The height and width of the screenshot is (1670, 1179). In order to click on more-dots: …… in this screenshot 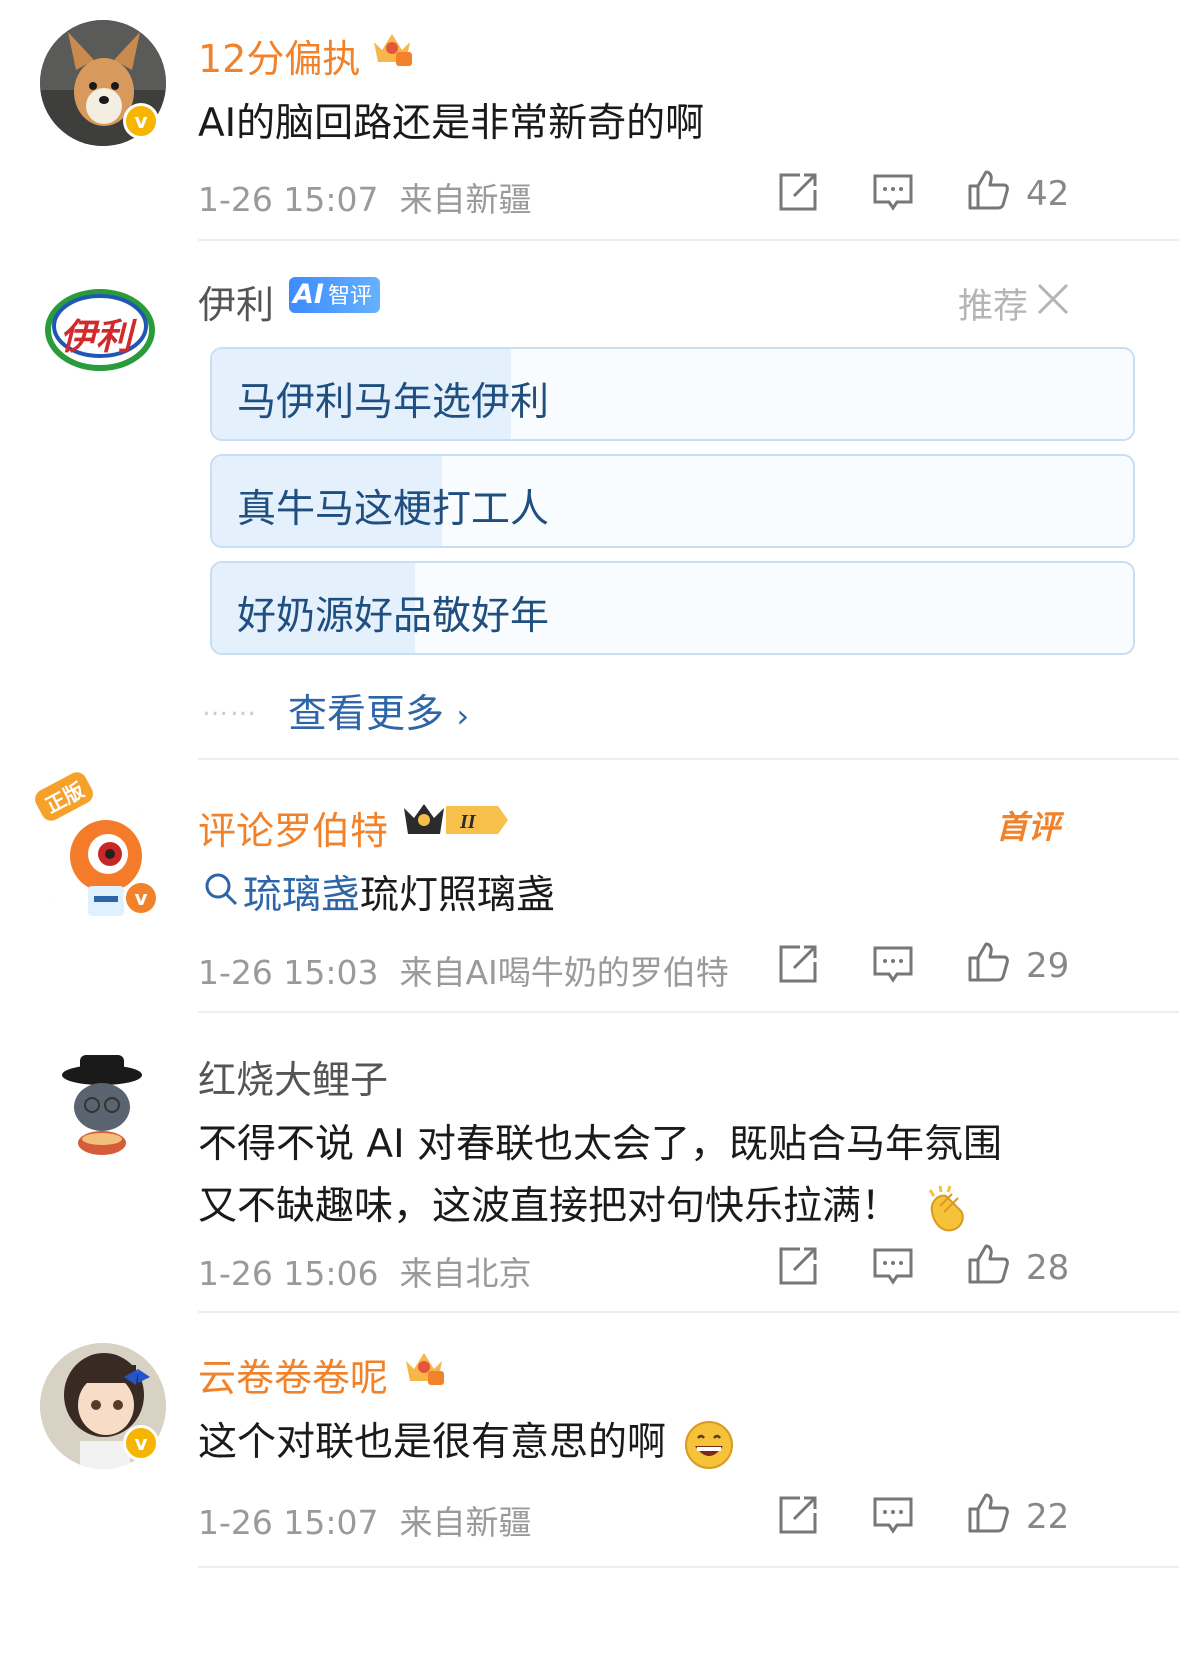, I will do `click(230, 707)`.